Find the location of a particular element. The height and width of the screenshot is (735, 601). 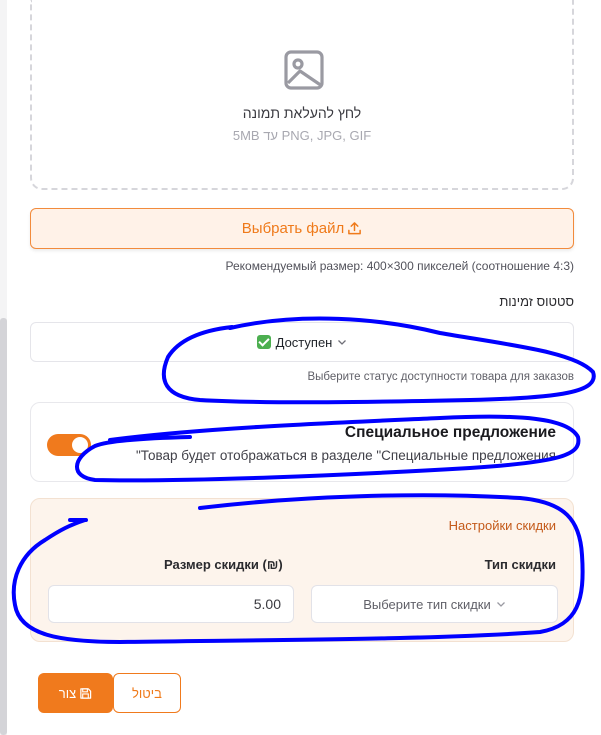

discount-type-select: Выберите тип скидки is located at coordinates (434, 604).